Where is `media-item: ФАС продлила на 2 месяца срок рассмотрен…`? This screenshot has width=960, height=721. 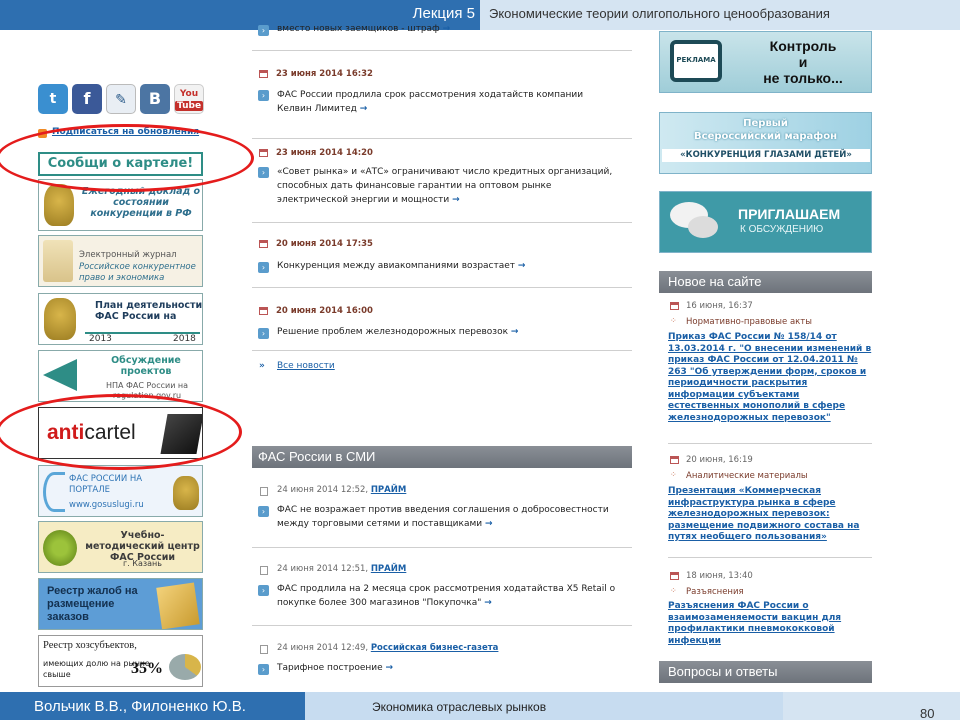 media-item: ФАС продлила на 2 месяца срок рассмотрен… is located at coordinates (447, 596).